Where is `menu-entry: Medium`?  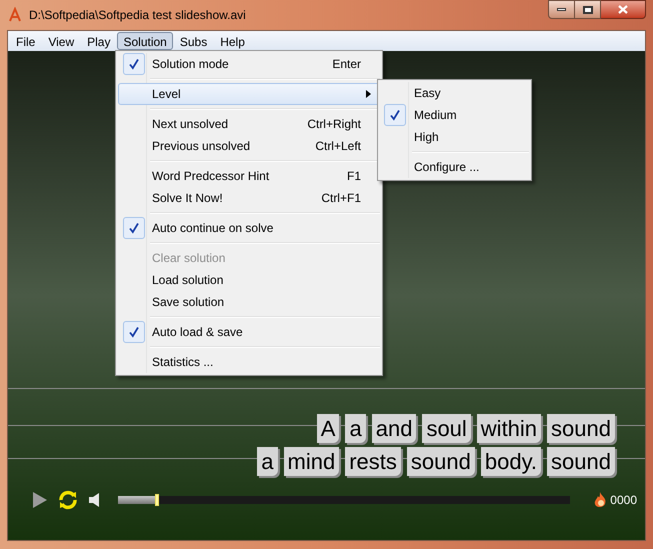 menu-entry: Medium is located at coordinates (454, 115).